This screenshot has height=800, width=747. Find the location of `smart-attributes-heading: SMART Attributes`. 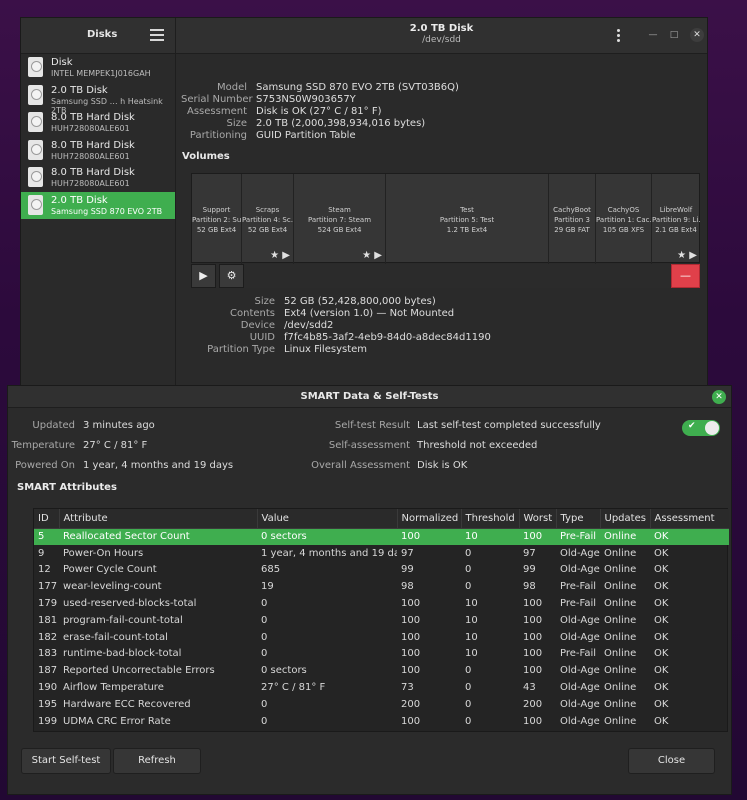

smart-attributes-heading: SMART Attributes is located at coordinates (67, 487).